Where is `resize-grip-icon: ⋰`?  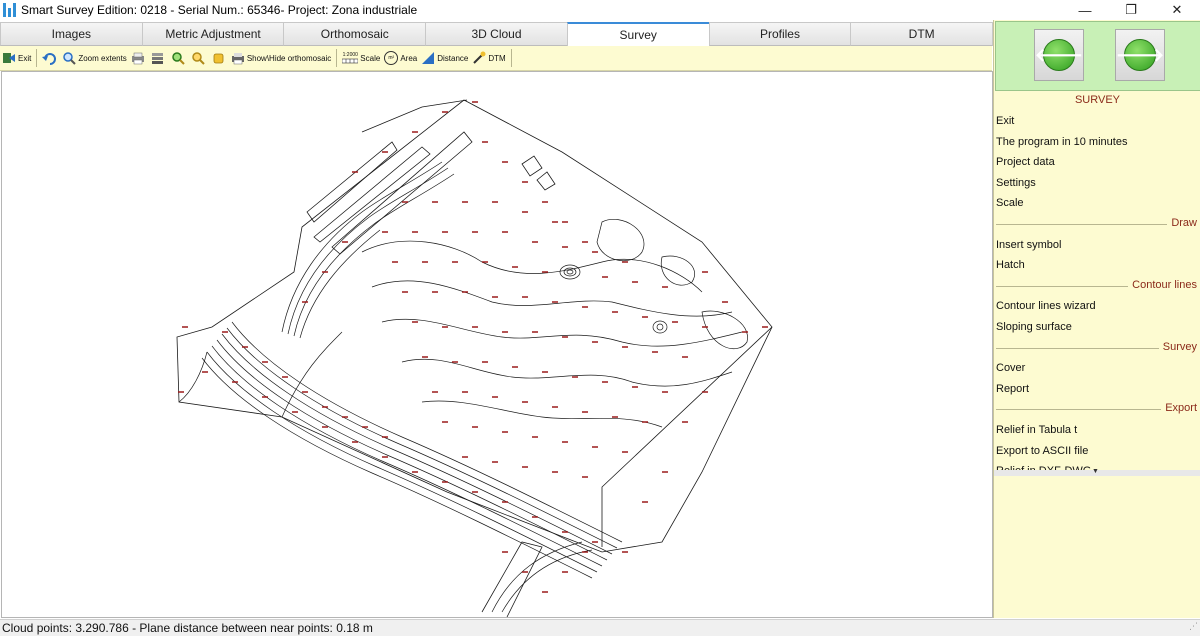 resize-grip-icon: ⋰ is located at coordinates (1193, 626).